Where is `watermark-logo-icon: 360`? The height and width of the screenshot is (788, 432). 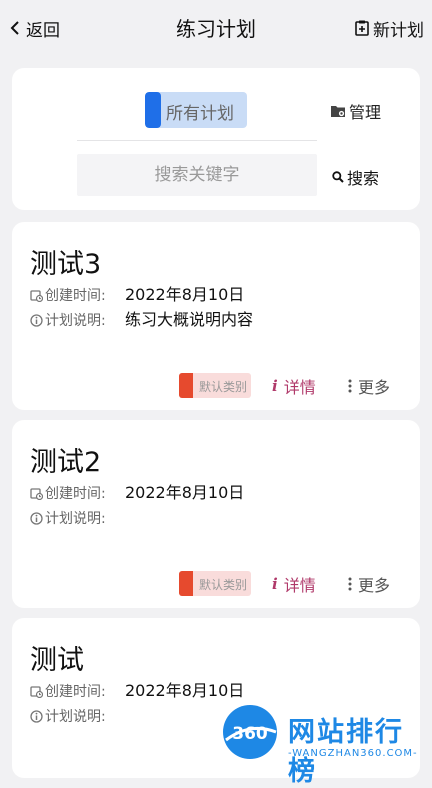
watermark-logo-icon: 360 is located at coordinates (250, 732).